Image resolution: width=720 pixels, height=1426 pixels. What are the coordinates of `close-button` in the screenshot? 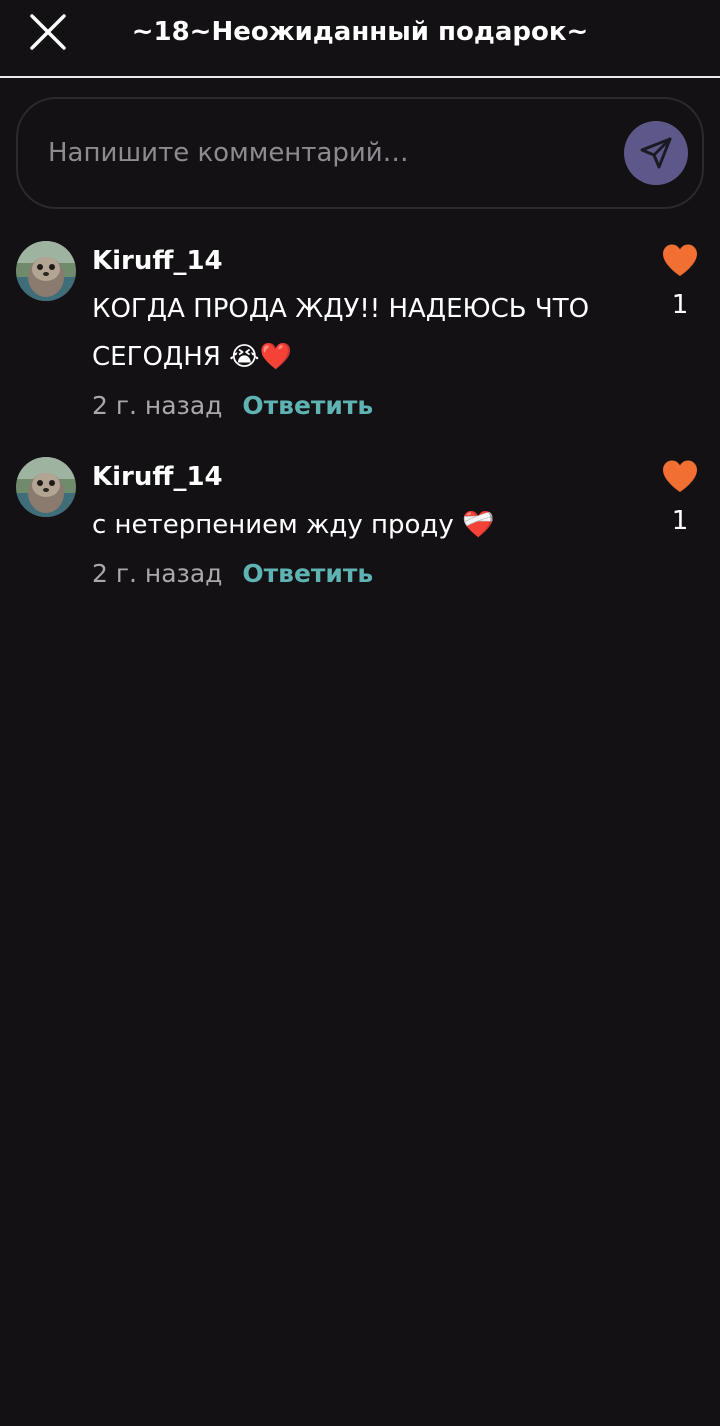 It's located at (48, 32).